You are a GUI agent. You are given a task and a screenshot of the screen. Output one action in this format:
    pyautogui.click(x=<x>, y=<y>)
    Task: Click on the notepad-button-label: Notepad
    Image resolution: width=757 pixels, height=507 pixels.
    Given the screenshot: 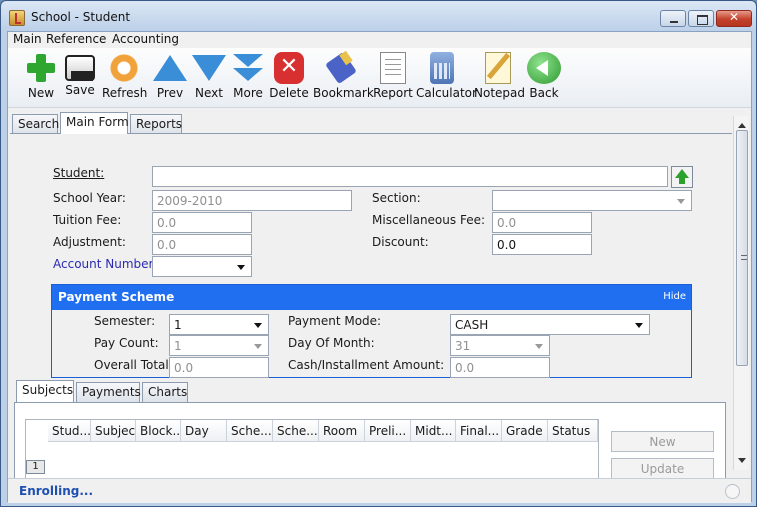 What is the action you would take?
    pyautogui.click(x=499, y=93)
    